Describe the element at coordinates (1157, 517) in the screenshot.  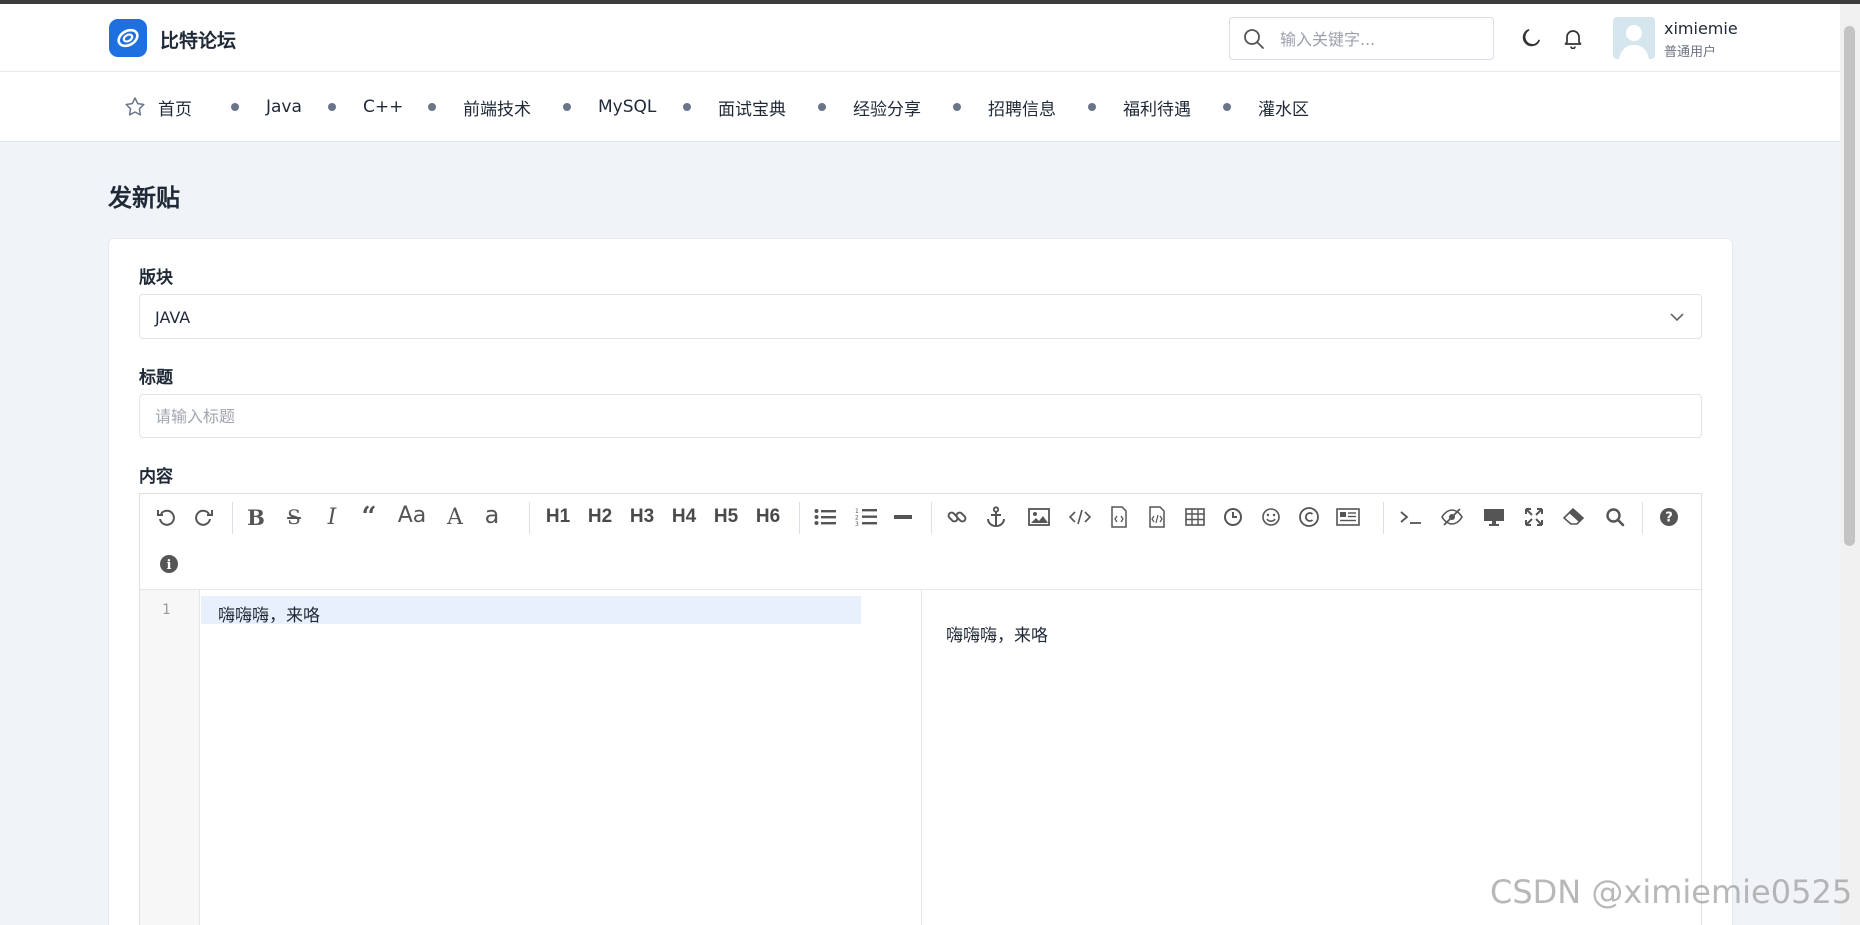
I see `html-entities-icon` at that location.